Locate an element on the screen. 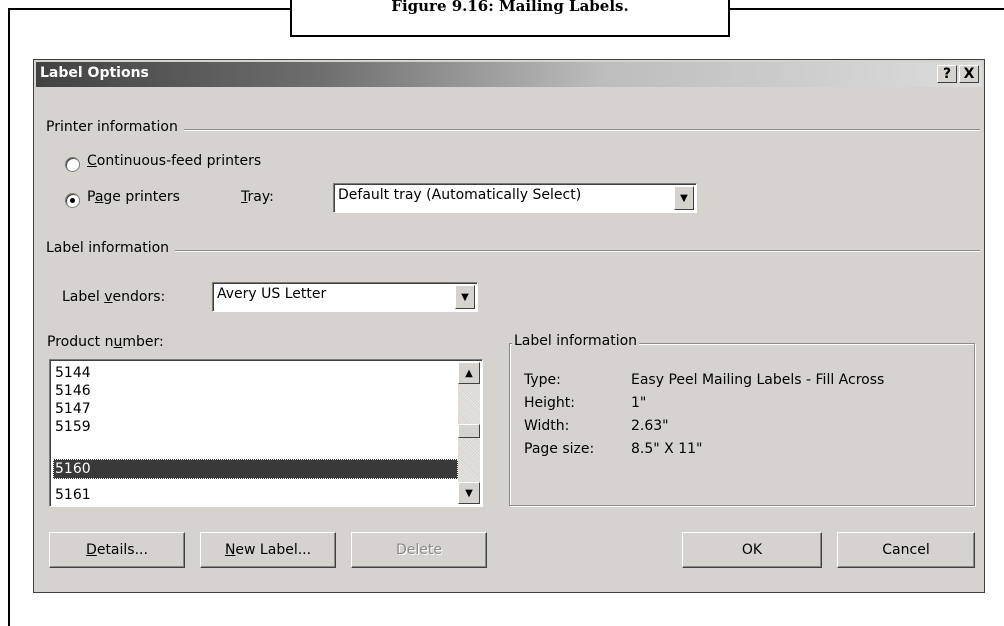  scroll-down-icon: ▼ is located at coordinates (469, 493).